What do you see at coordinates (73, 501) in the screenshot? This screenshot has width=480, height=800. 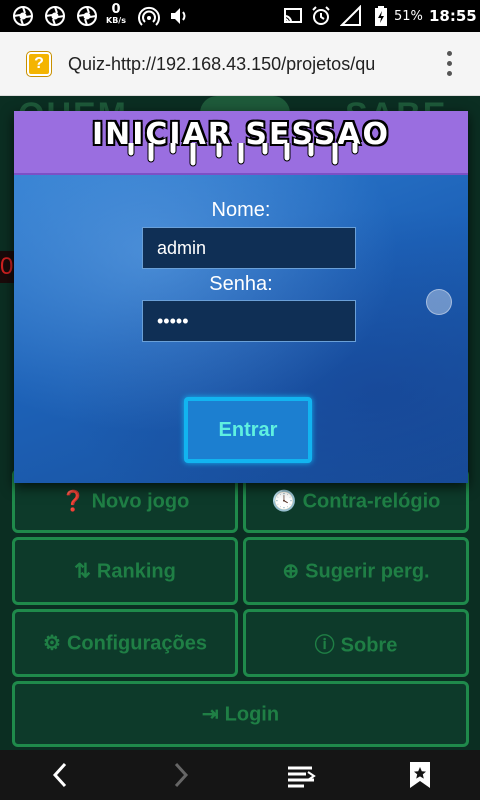 I see `question-circle-icon: ❓` at bounding box center [73, 501].